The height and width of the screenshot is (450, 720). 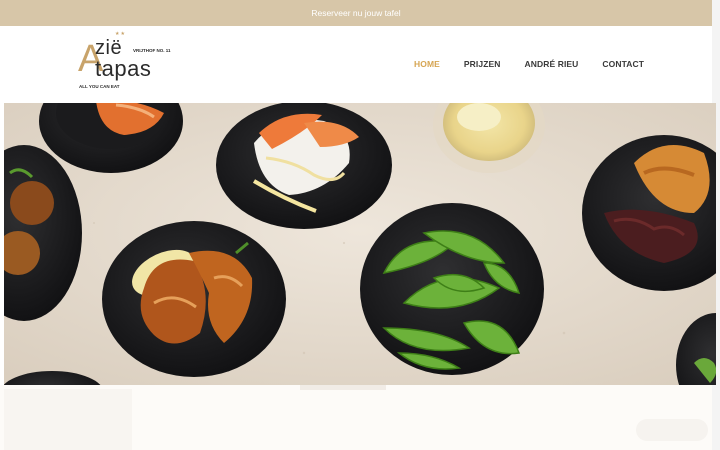 What do you see at coordinates (99, 86) in the screenshot?
I see `logo-tagline: ALL YOU CAN EAT` at bounding box center [99, 86].